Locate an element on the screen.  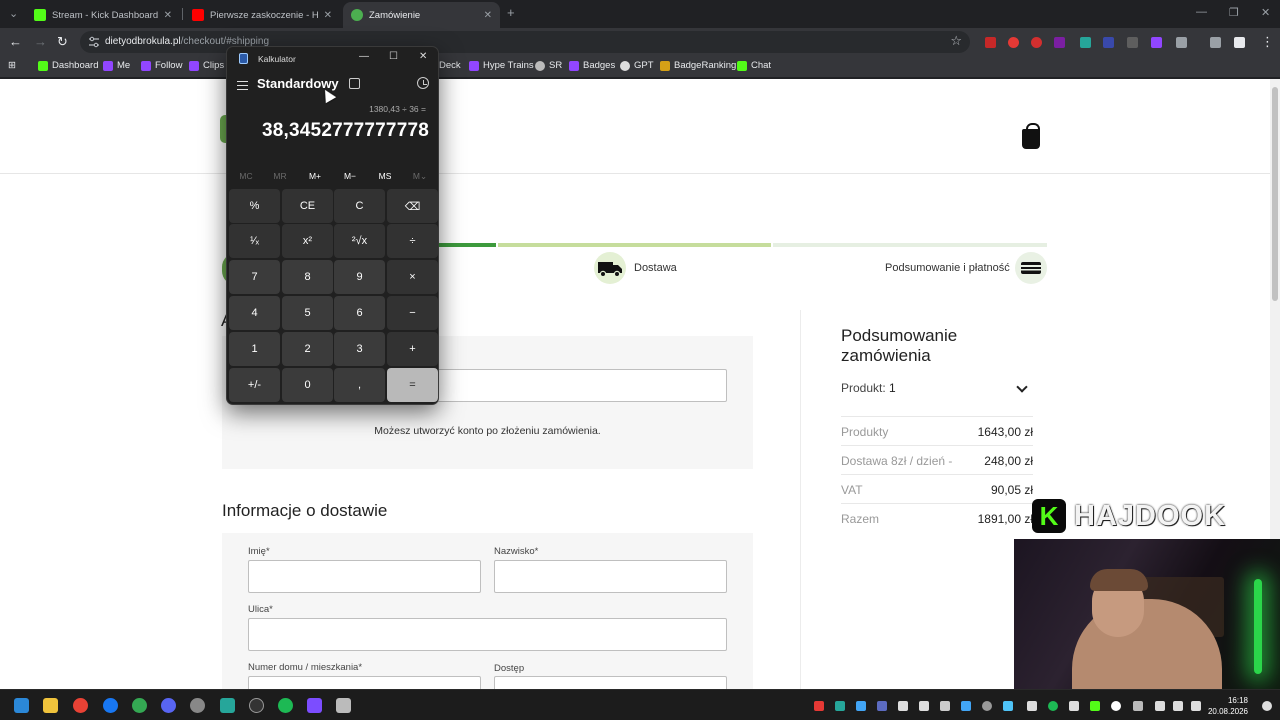
tab-search-chevron-icon: ⌄ is located at coordinates (13, 13).